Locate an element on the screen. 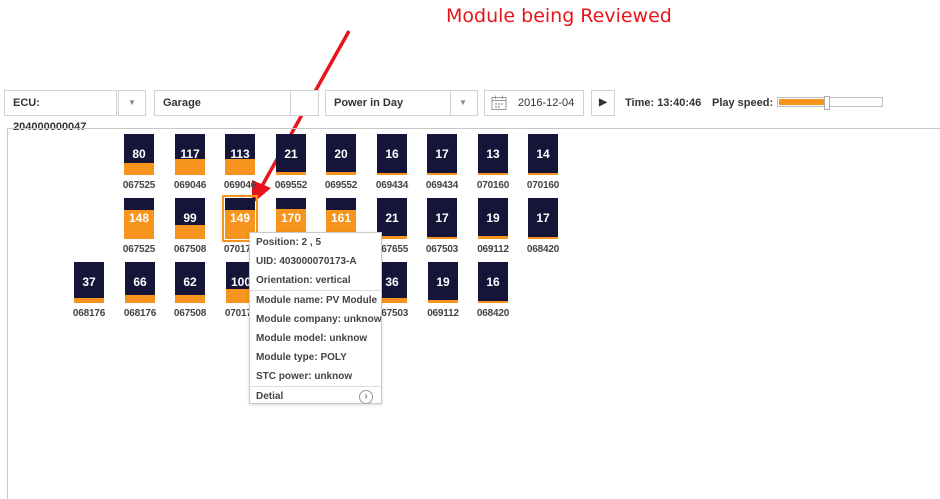 This screenshot has width=940, height=499. module-panel: 14 is located at coordinates (543, 154).